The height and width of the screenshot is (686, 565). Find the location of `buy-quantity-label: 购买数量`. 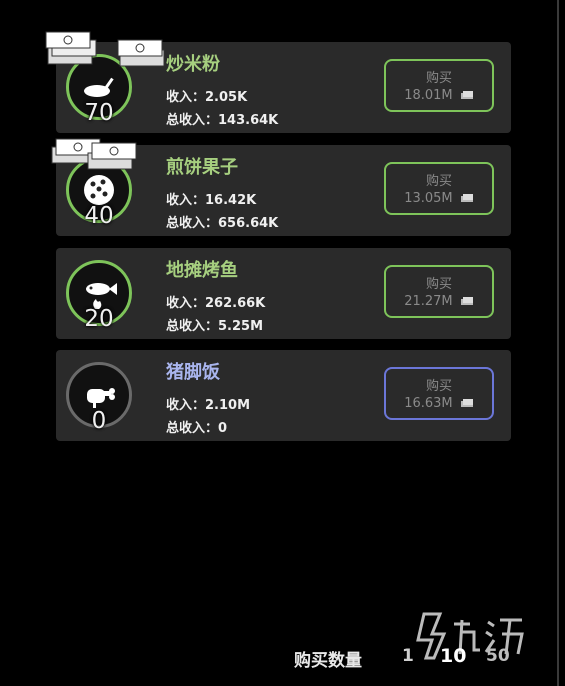

buy-quantity-label: 购买数量 is located at coordinates (328, 661).